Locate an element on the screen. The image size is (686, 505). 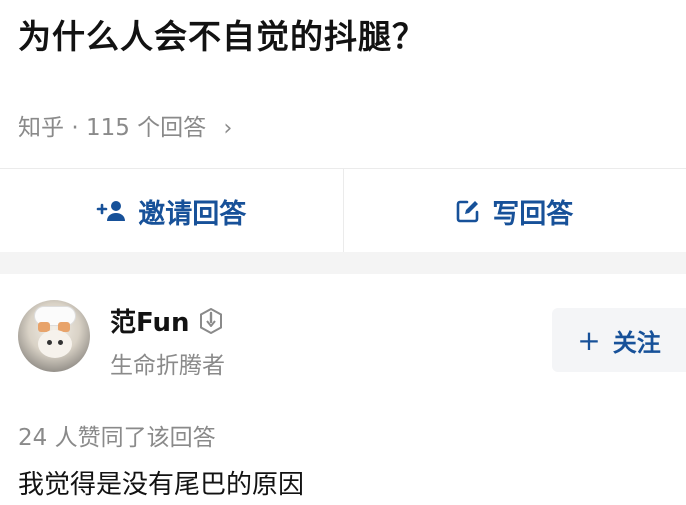
follow-button: + 关注 is located at coordinates (619, 340).